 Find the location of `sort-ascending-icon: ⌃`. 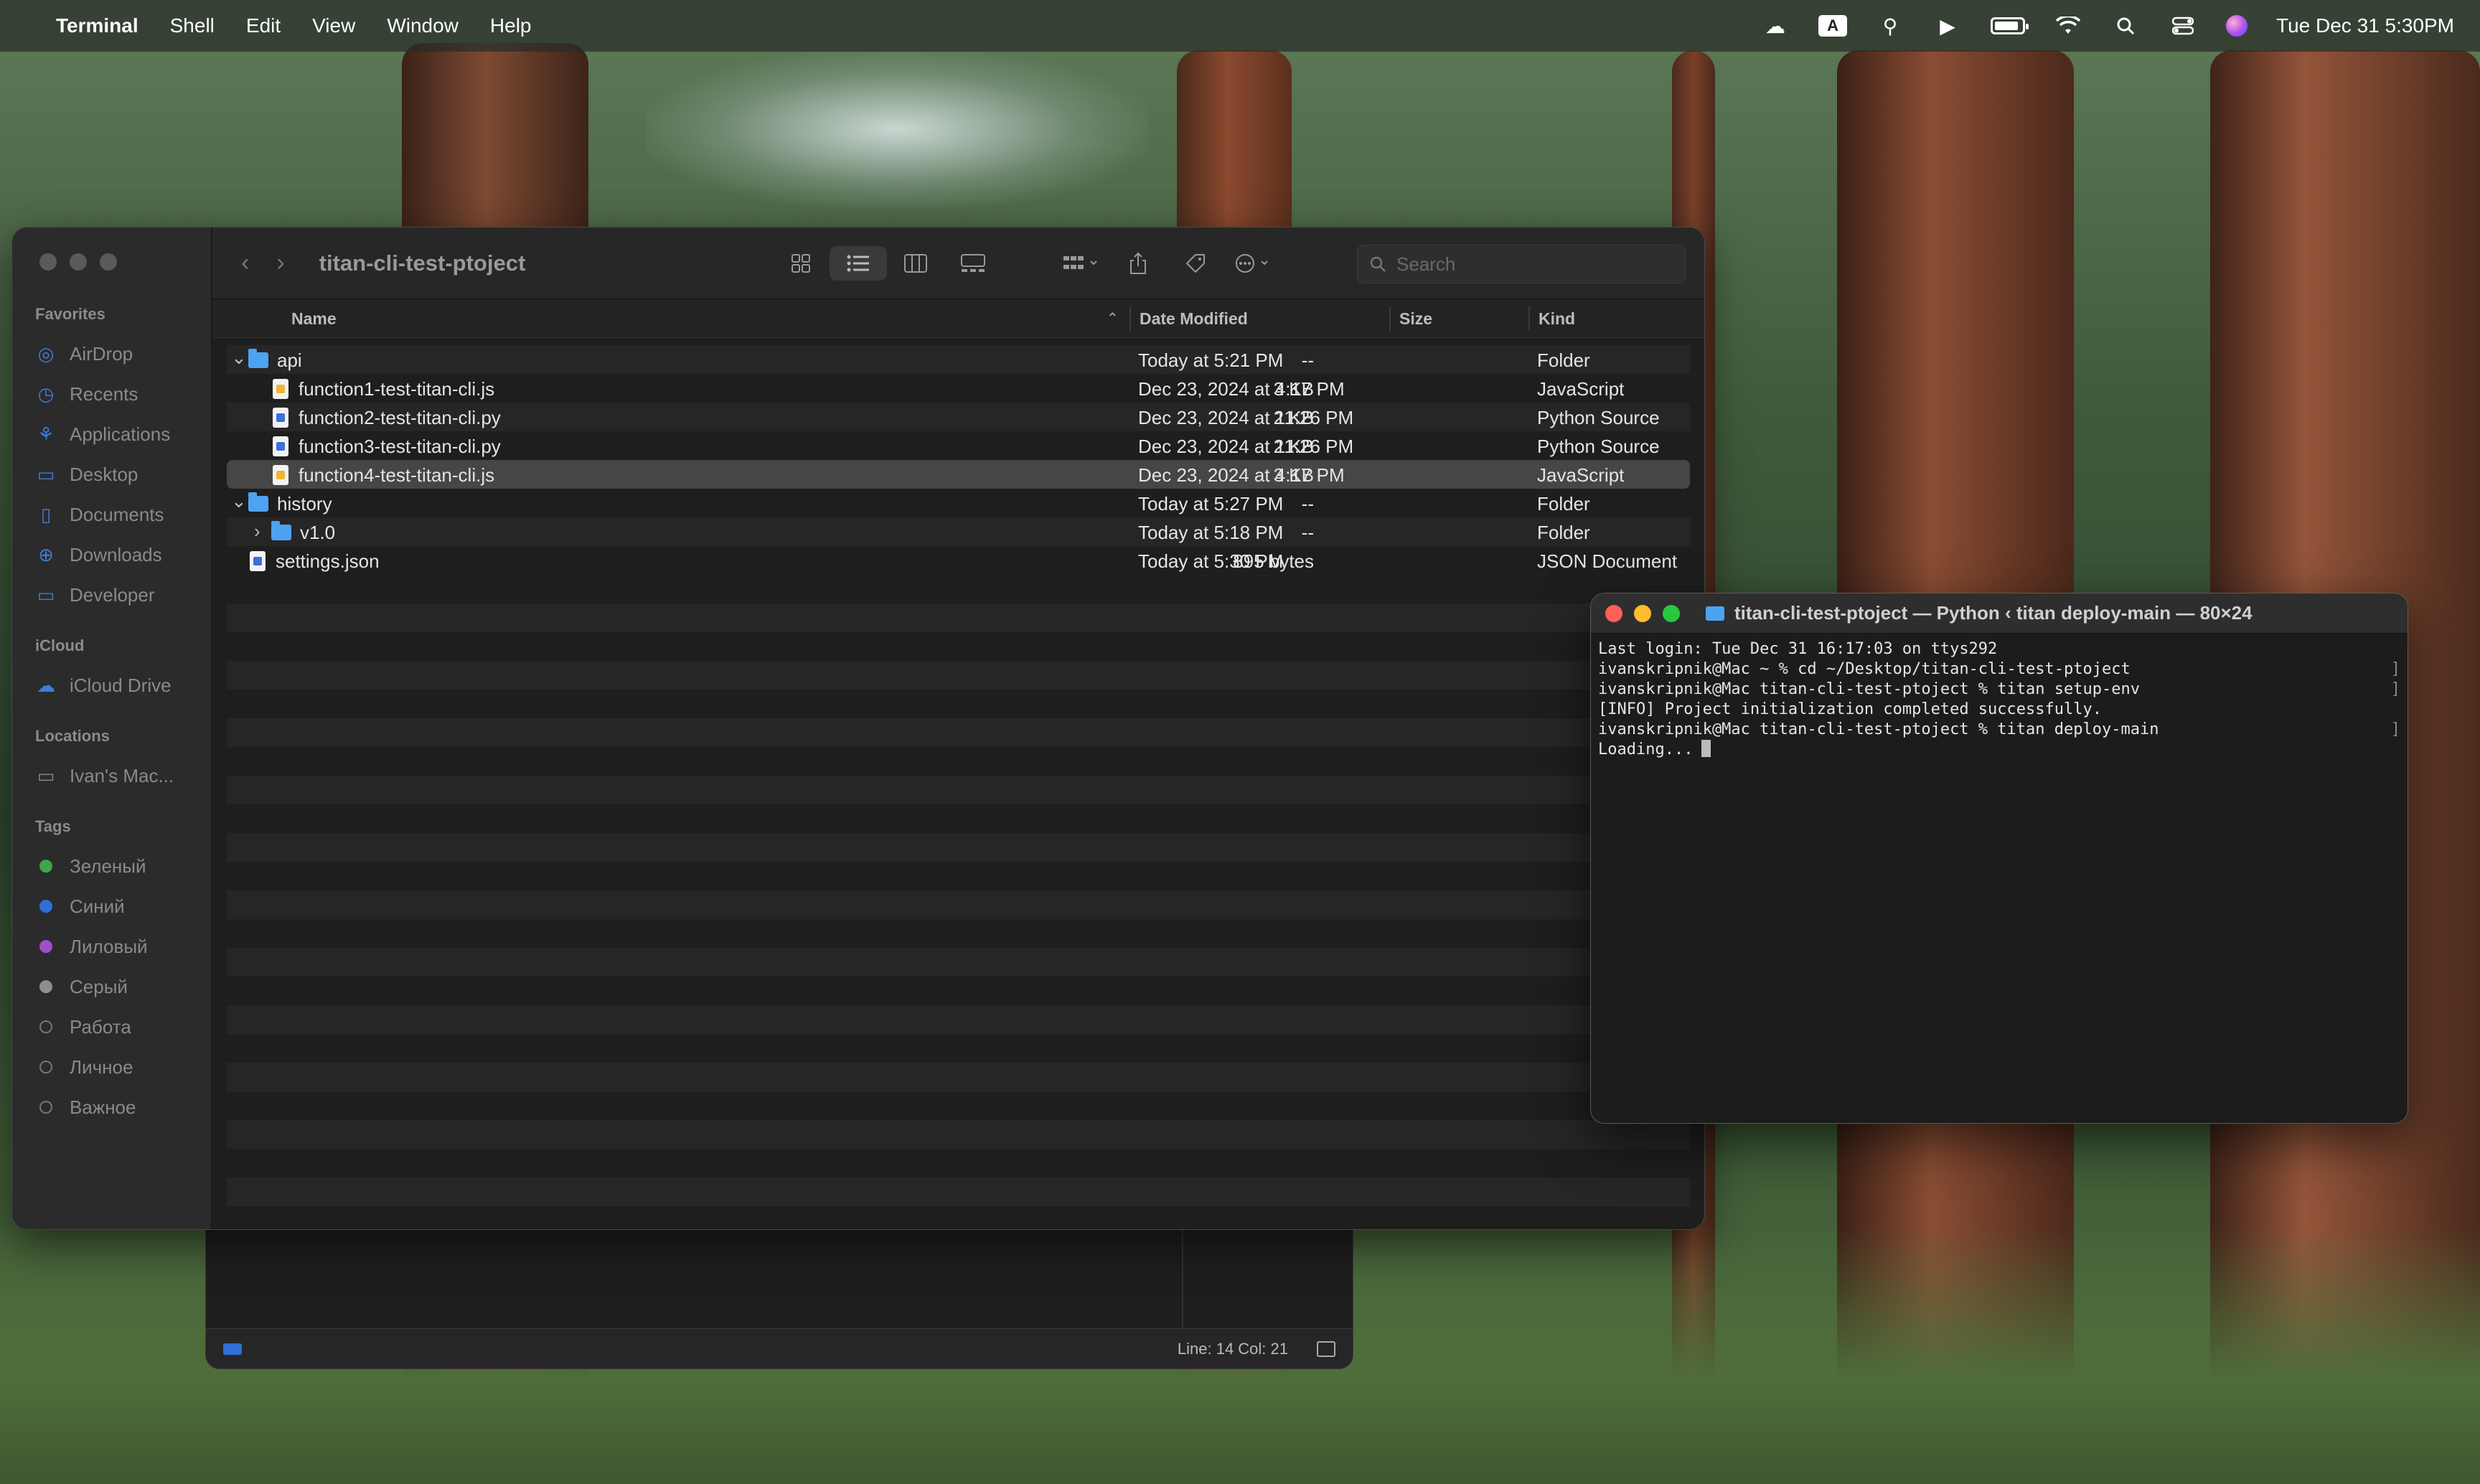

sort-ascending-icon: ⌃ is located at coordinates (1113, 318).